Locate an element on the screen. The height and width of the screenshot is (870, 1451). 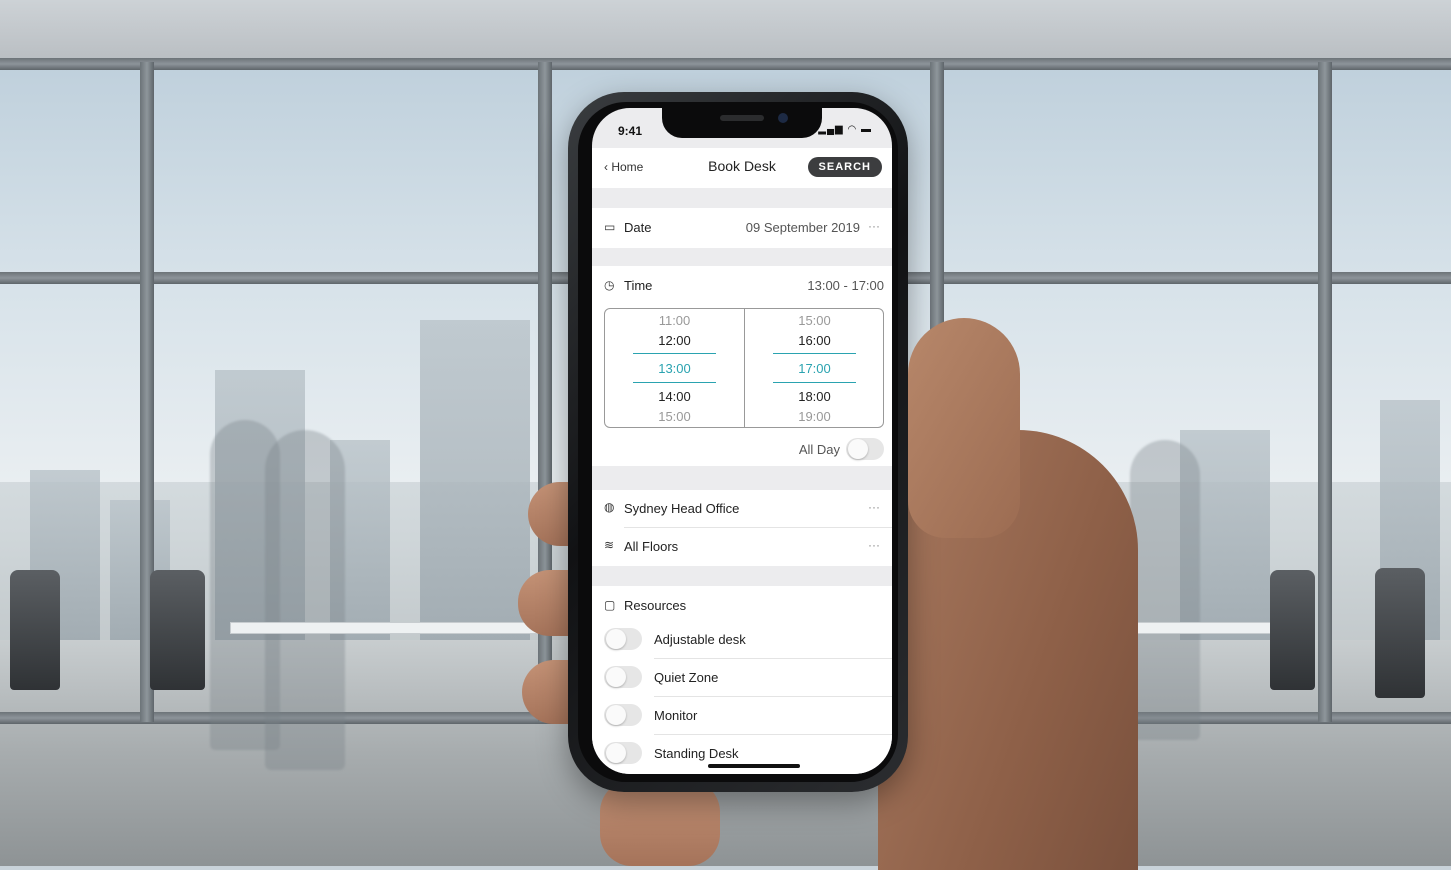
office-label: Sydney Head Office is located at coordinates (682, 508).